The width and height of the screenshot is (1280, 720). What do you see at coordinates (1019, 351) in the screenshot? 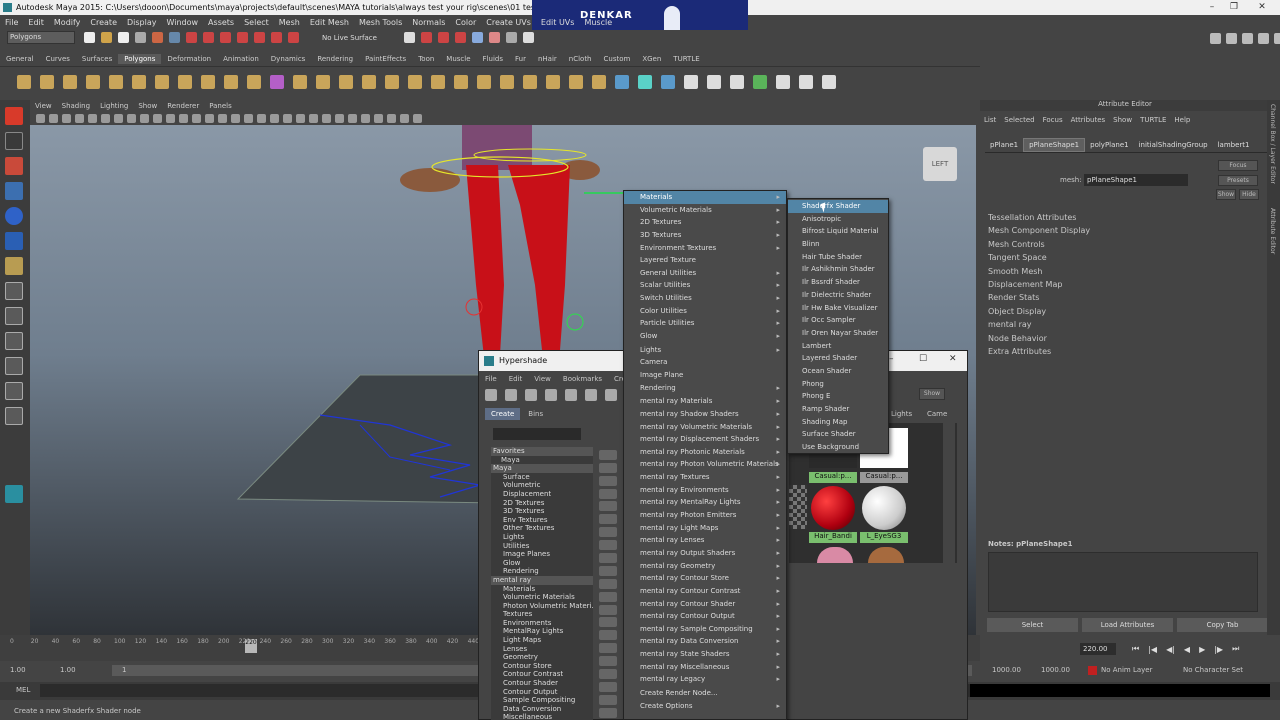
I see `ae-section-extra-attributes: Extra Attributes` at bounding box center [1019, 351].